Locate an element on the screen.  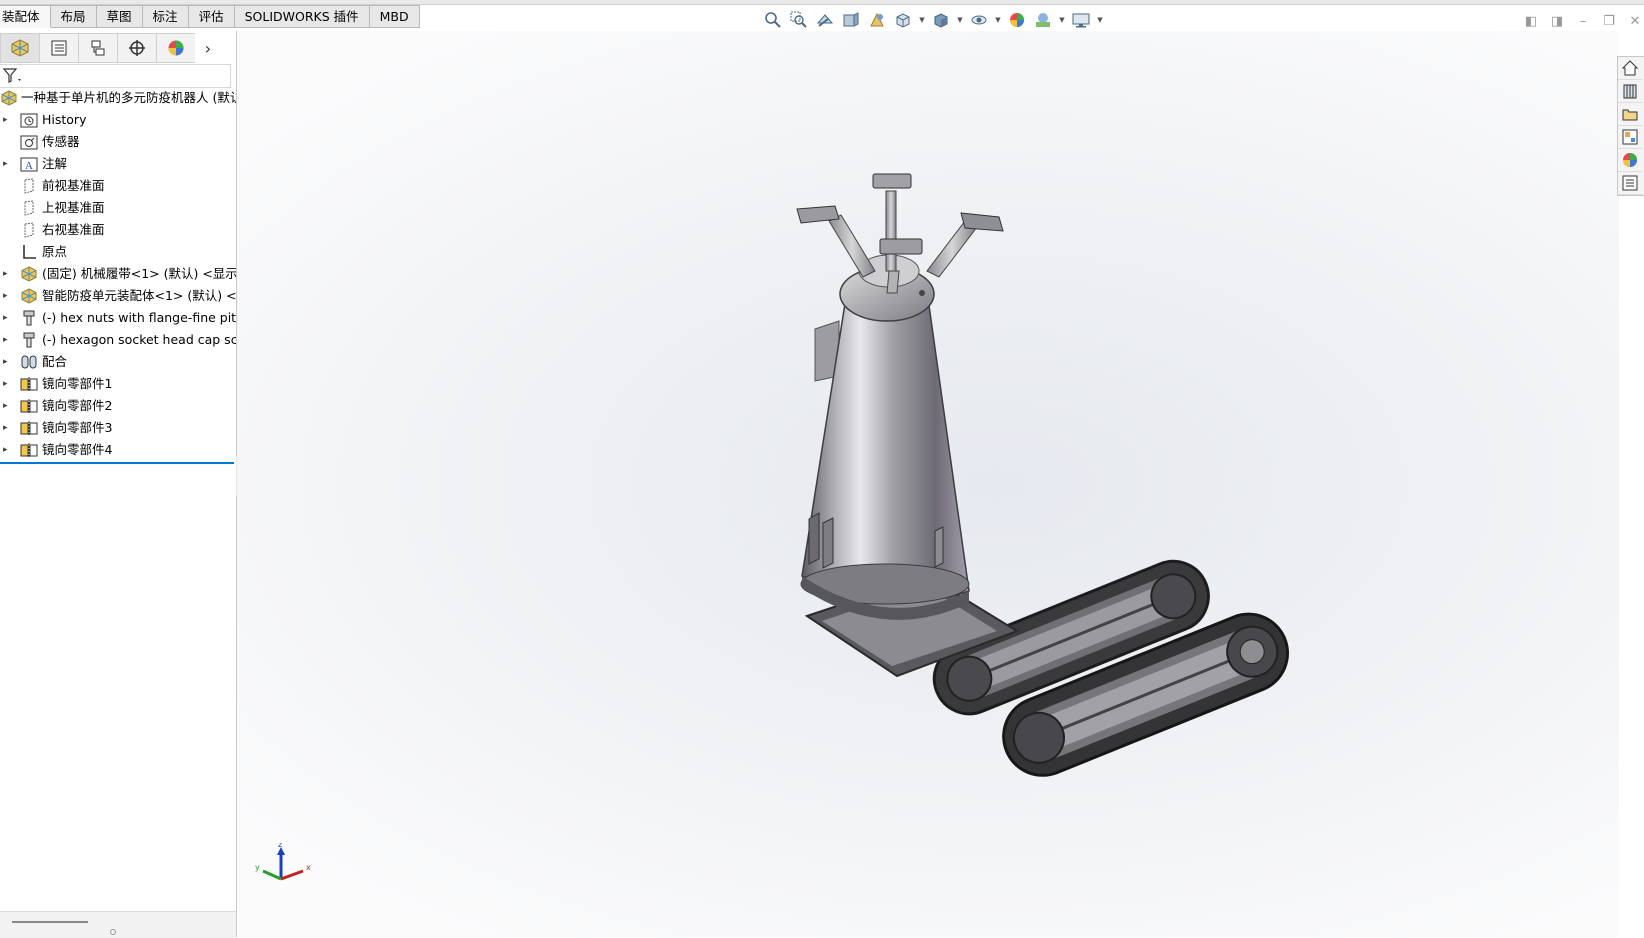
apply-scene-icon is located at coordinates (1043, 20).